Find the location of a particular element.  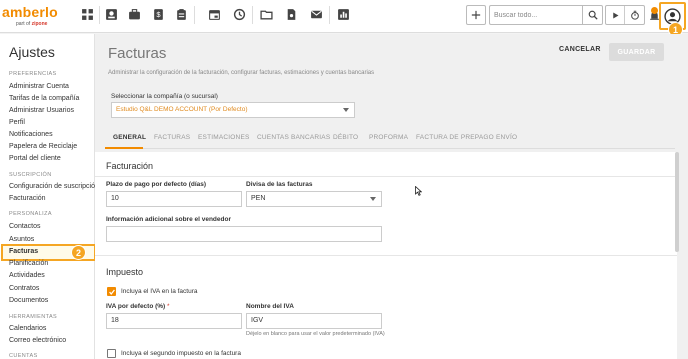

company-select-value: Estudio Q&L DEMO ACCOUNT (Por Defecto) is located at coordinates (182, 109).